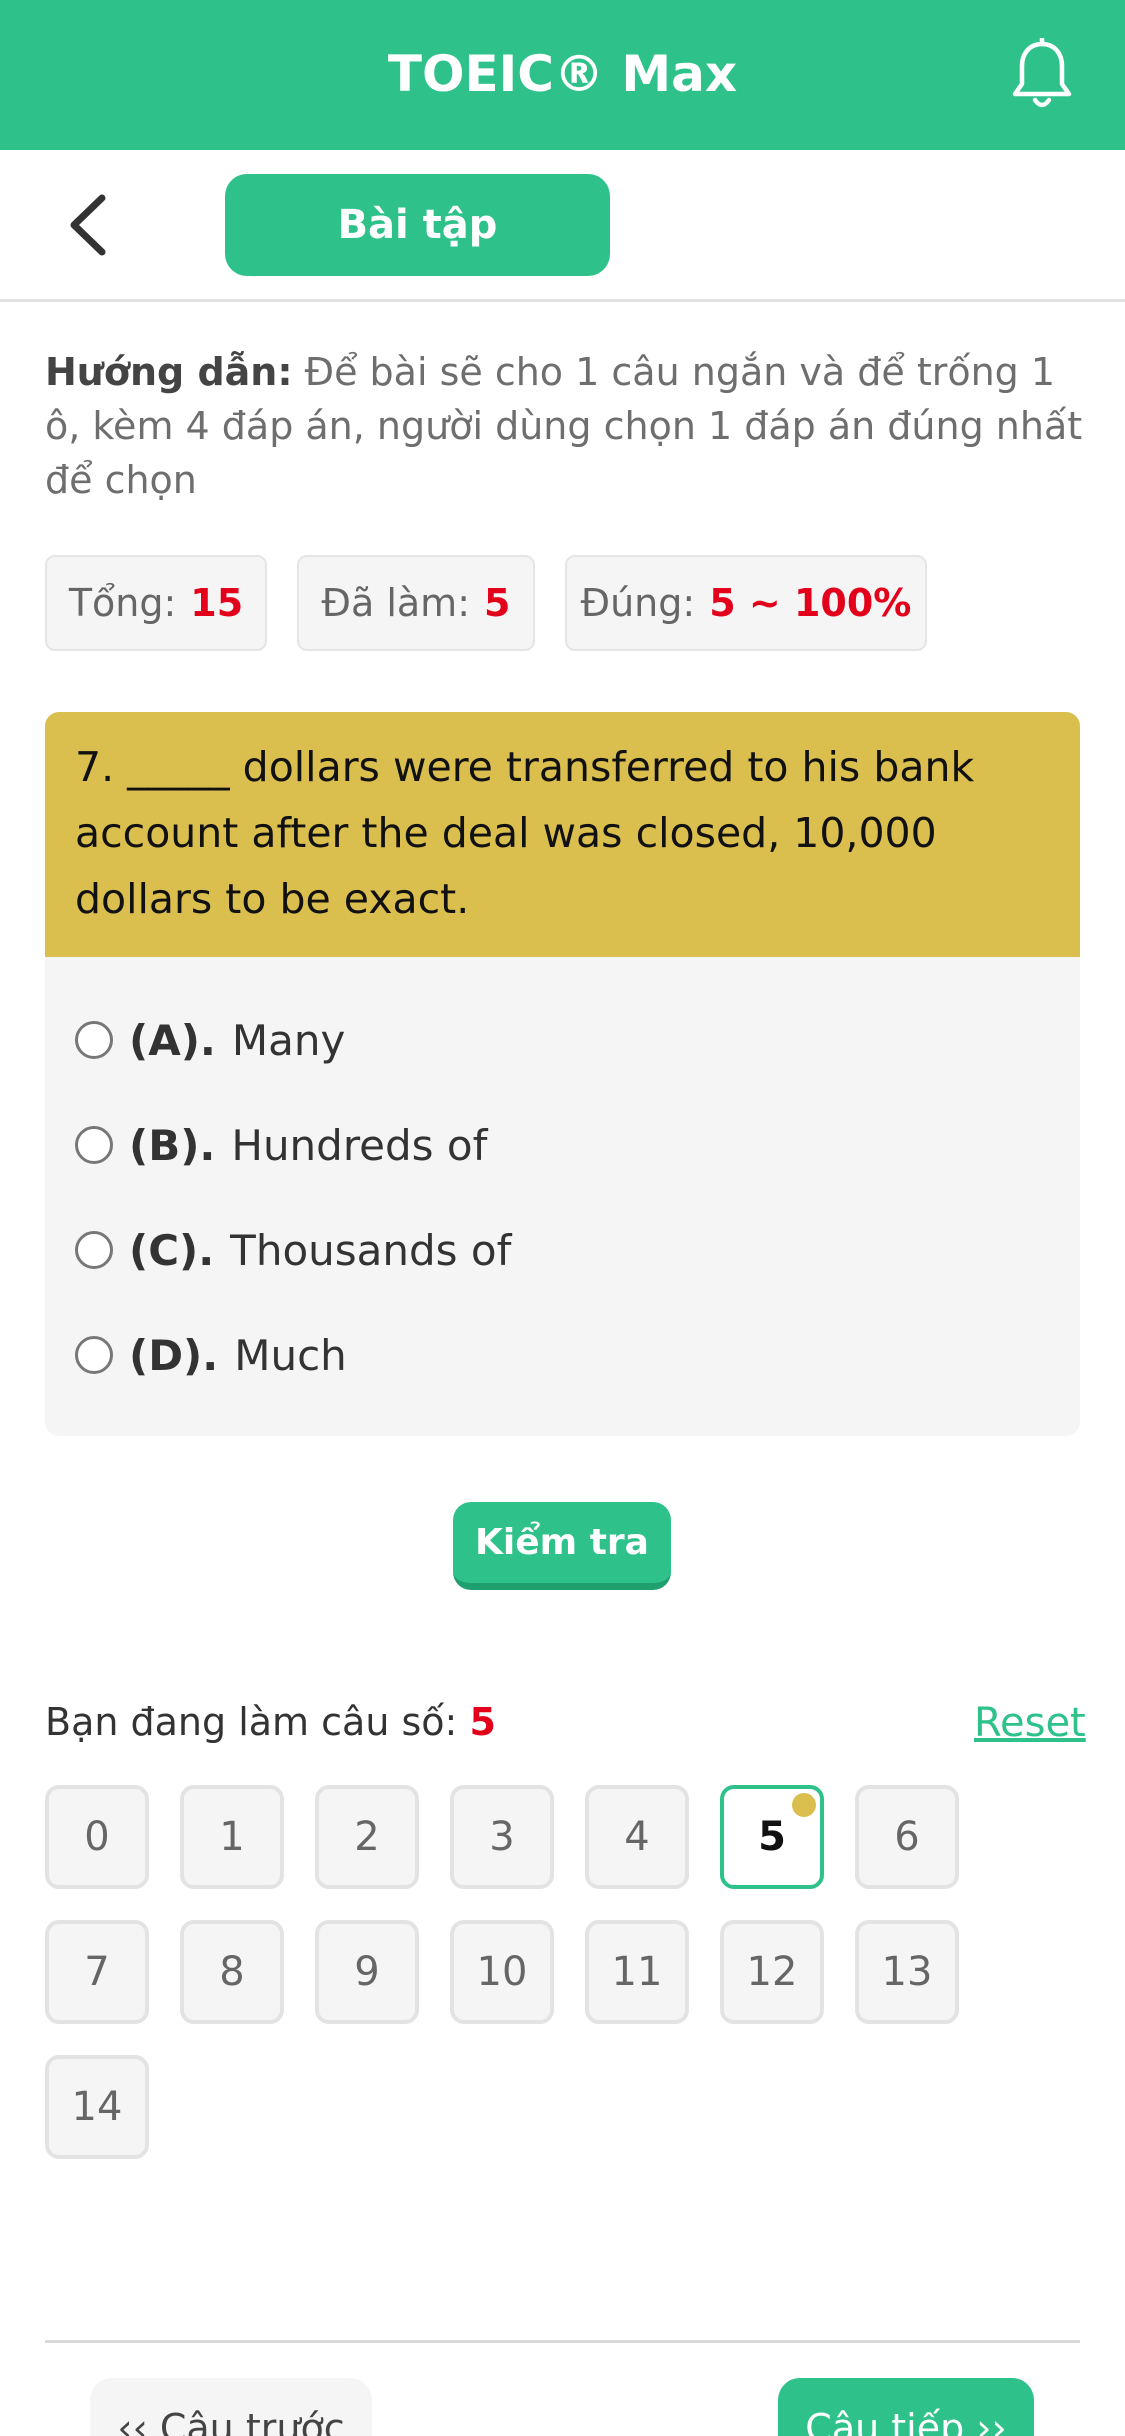  Describe the element at coordinates (804, 1805) in the screenshot. I see `bookmark-dot-icon` at that location.